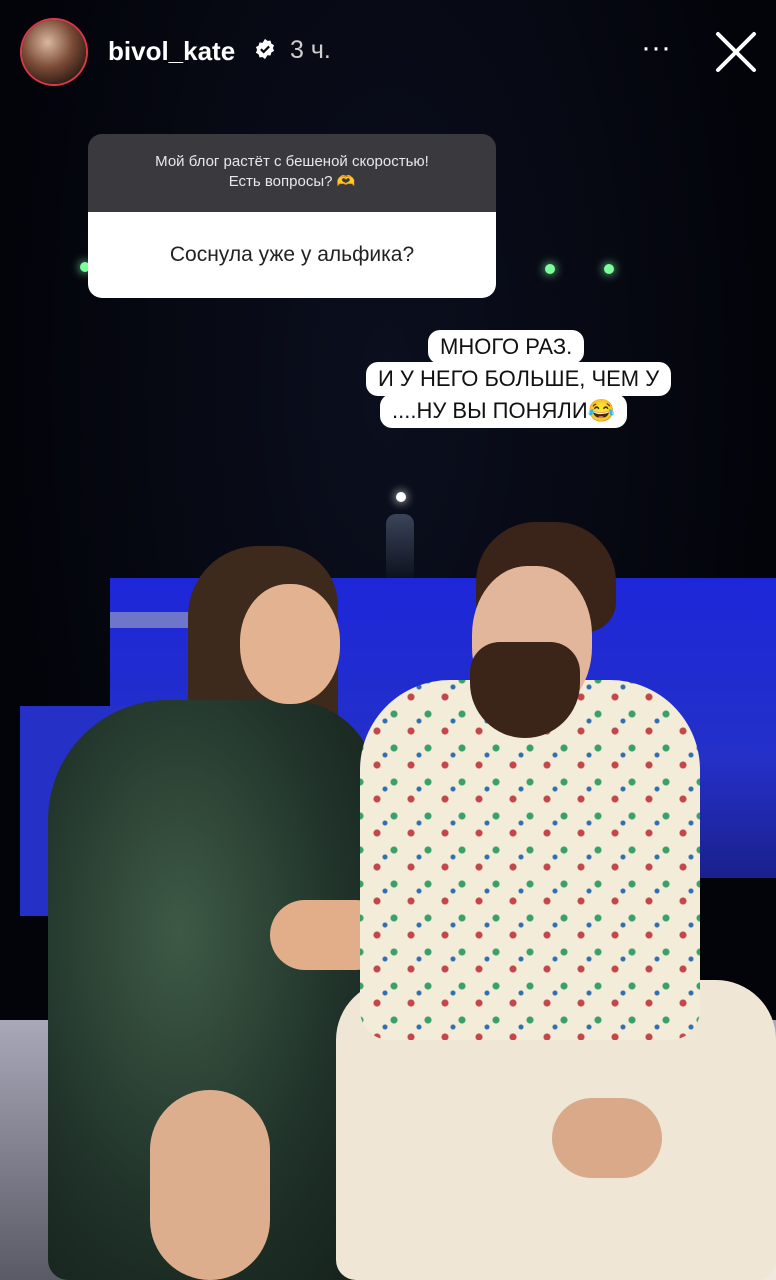  I want to click on woman-face, so click(290, 644).